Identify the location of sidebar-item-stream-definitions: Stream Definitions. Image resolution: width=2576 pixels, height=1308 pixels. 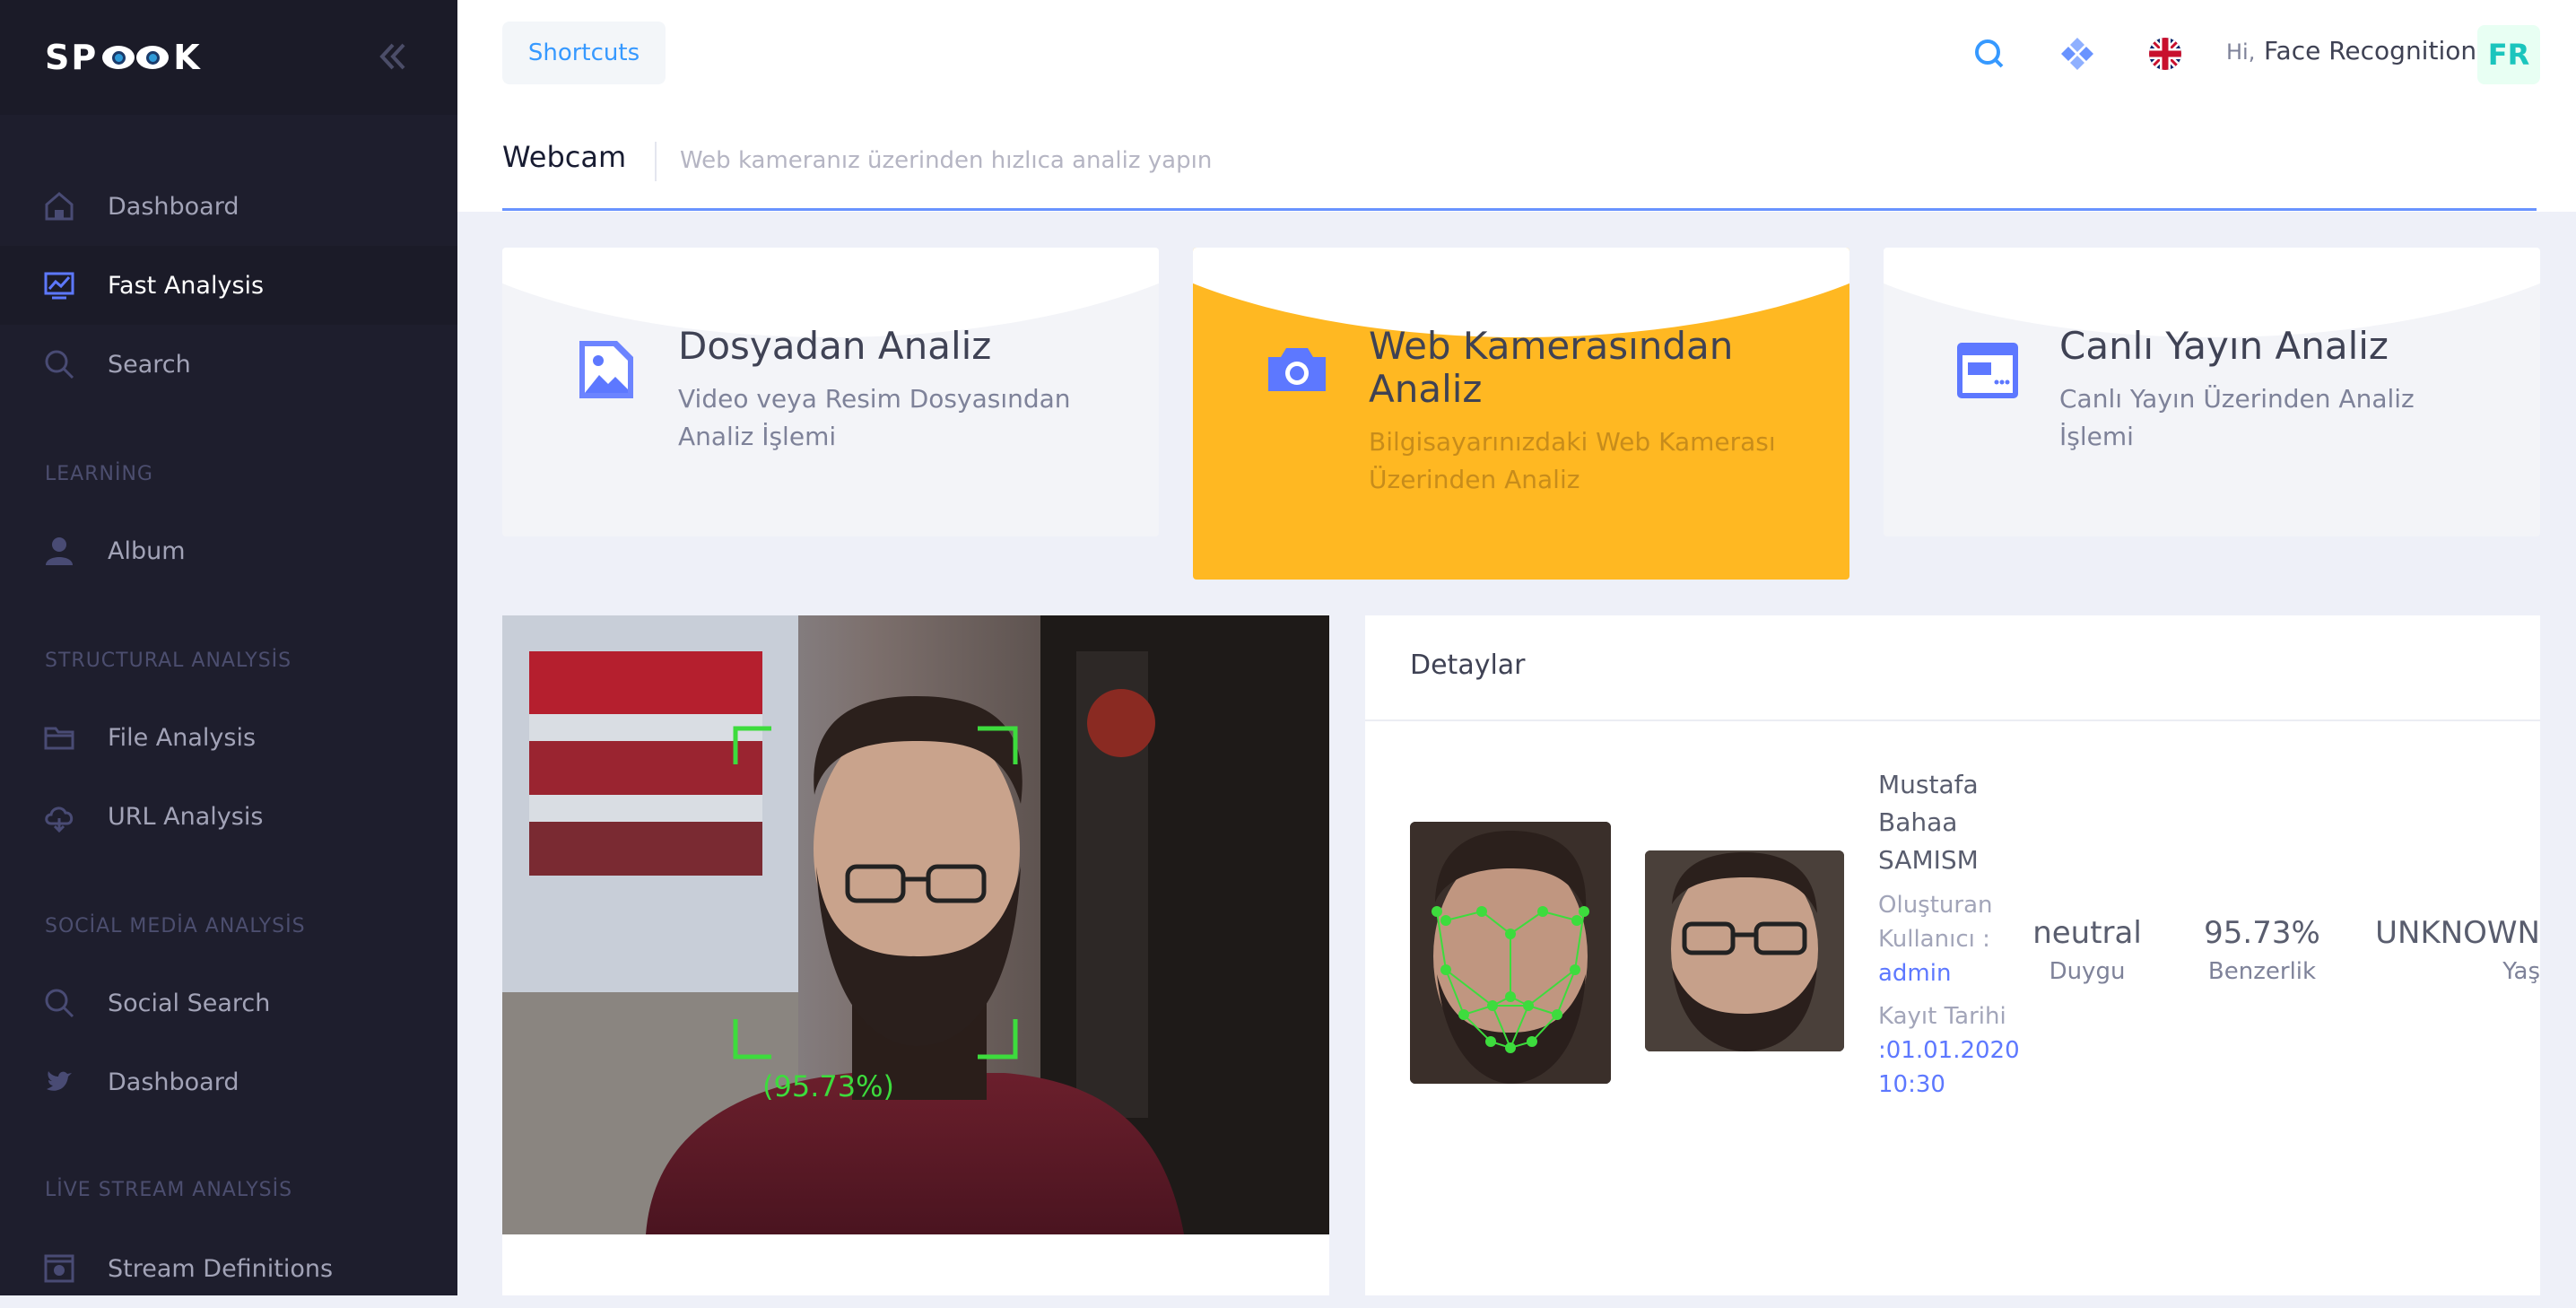
(228, 1269).